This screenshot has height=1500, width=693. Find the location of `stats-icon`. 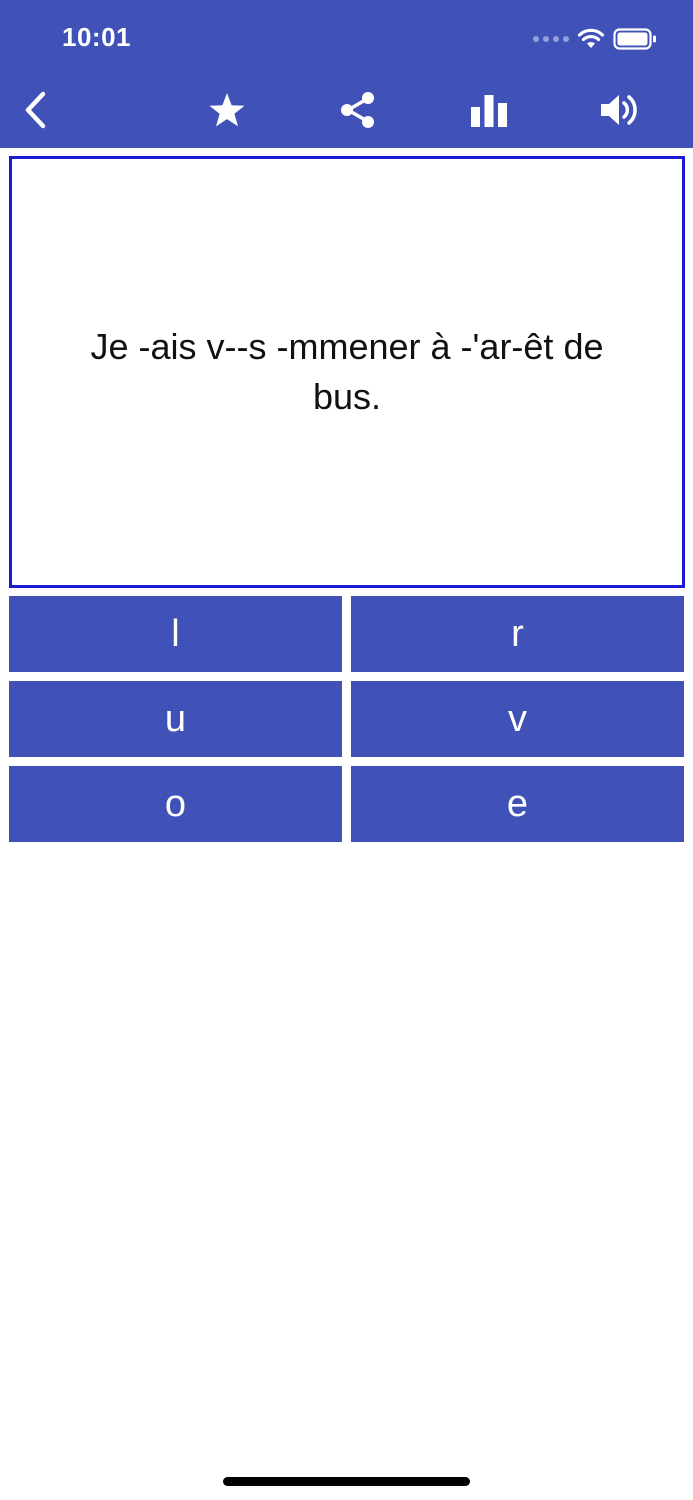

stats-icon is located at coordinates (489, 111).